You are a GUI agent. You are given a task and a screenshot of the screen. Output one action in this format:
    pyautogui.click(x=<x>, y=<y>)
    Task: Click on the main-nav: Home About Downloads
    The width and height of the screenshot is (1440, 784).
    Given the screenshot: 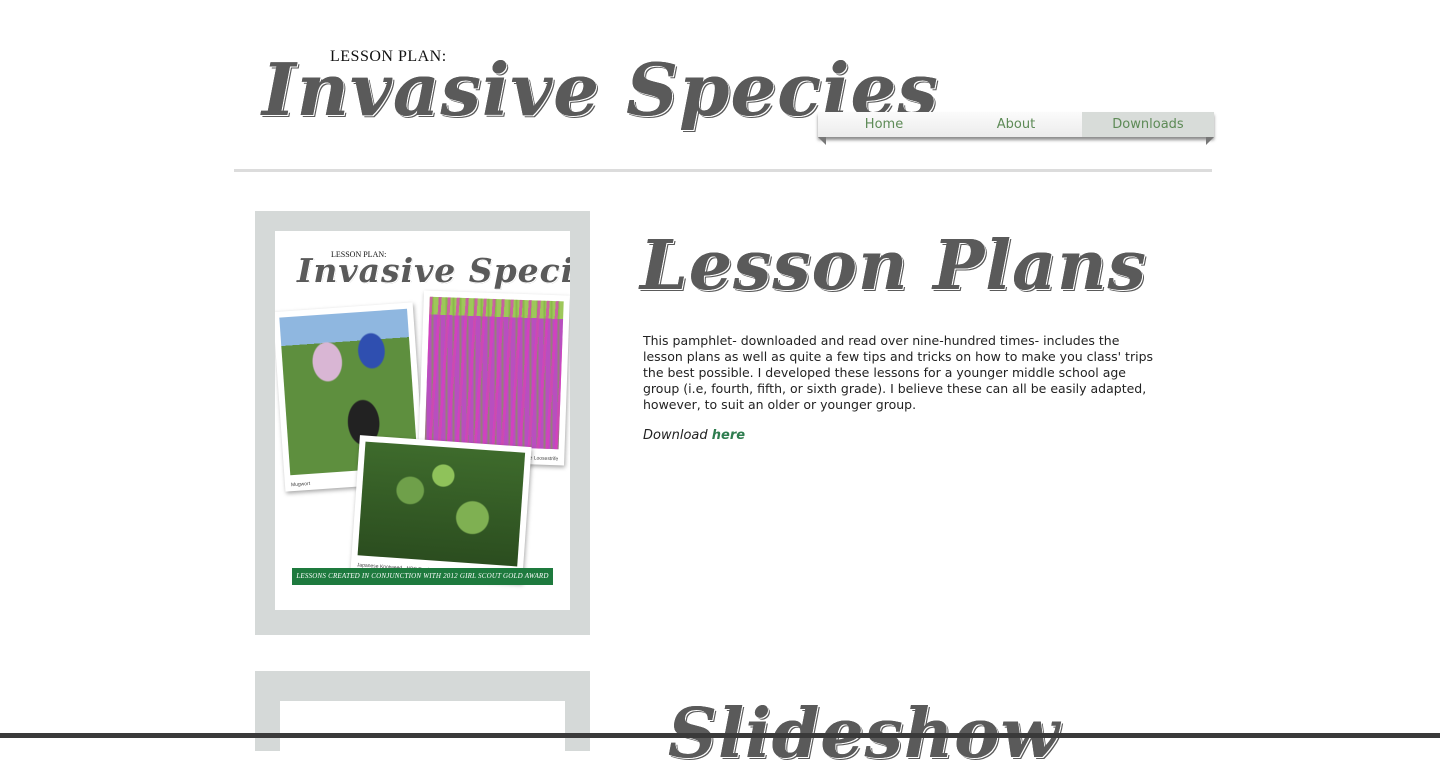 What is the action you would take?
    pyautogui.click(x=1016, y=124)
    